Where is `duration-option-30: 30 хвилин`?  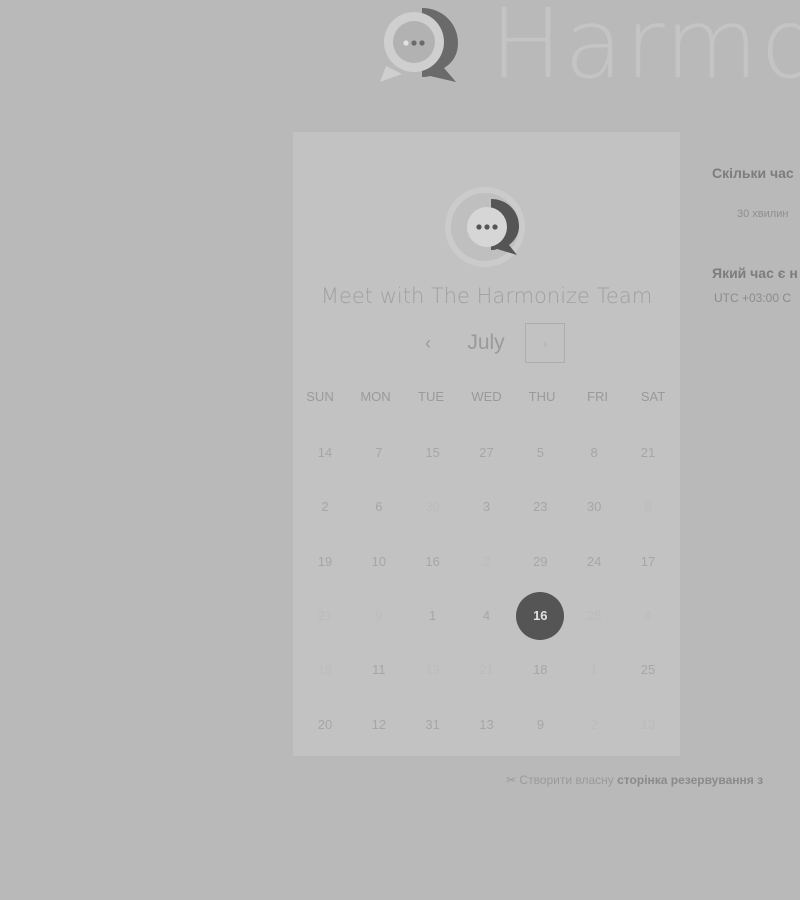
duration-option-30: 30 хвилин is located at coordinates (762, 214).